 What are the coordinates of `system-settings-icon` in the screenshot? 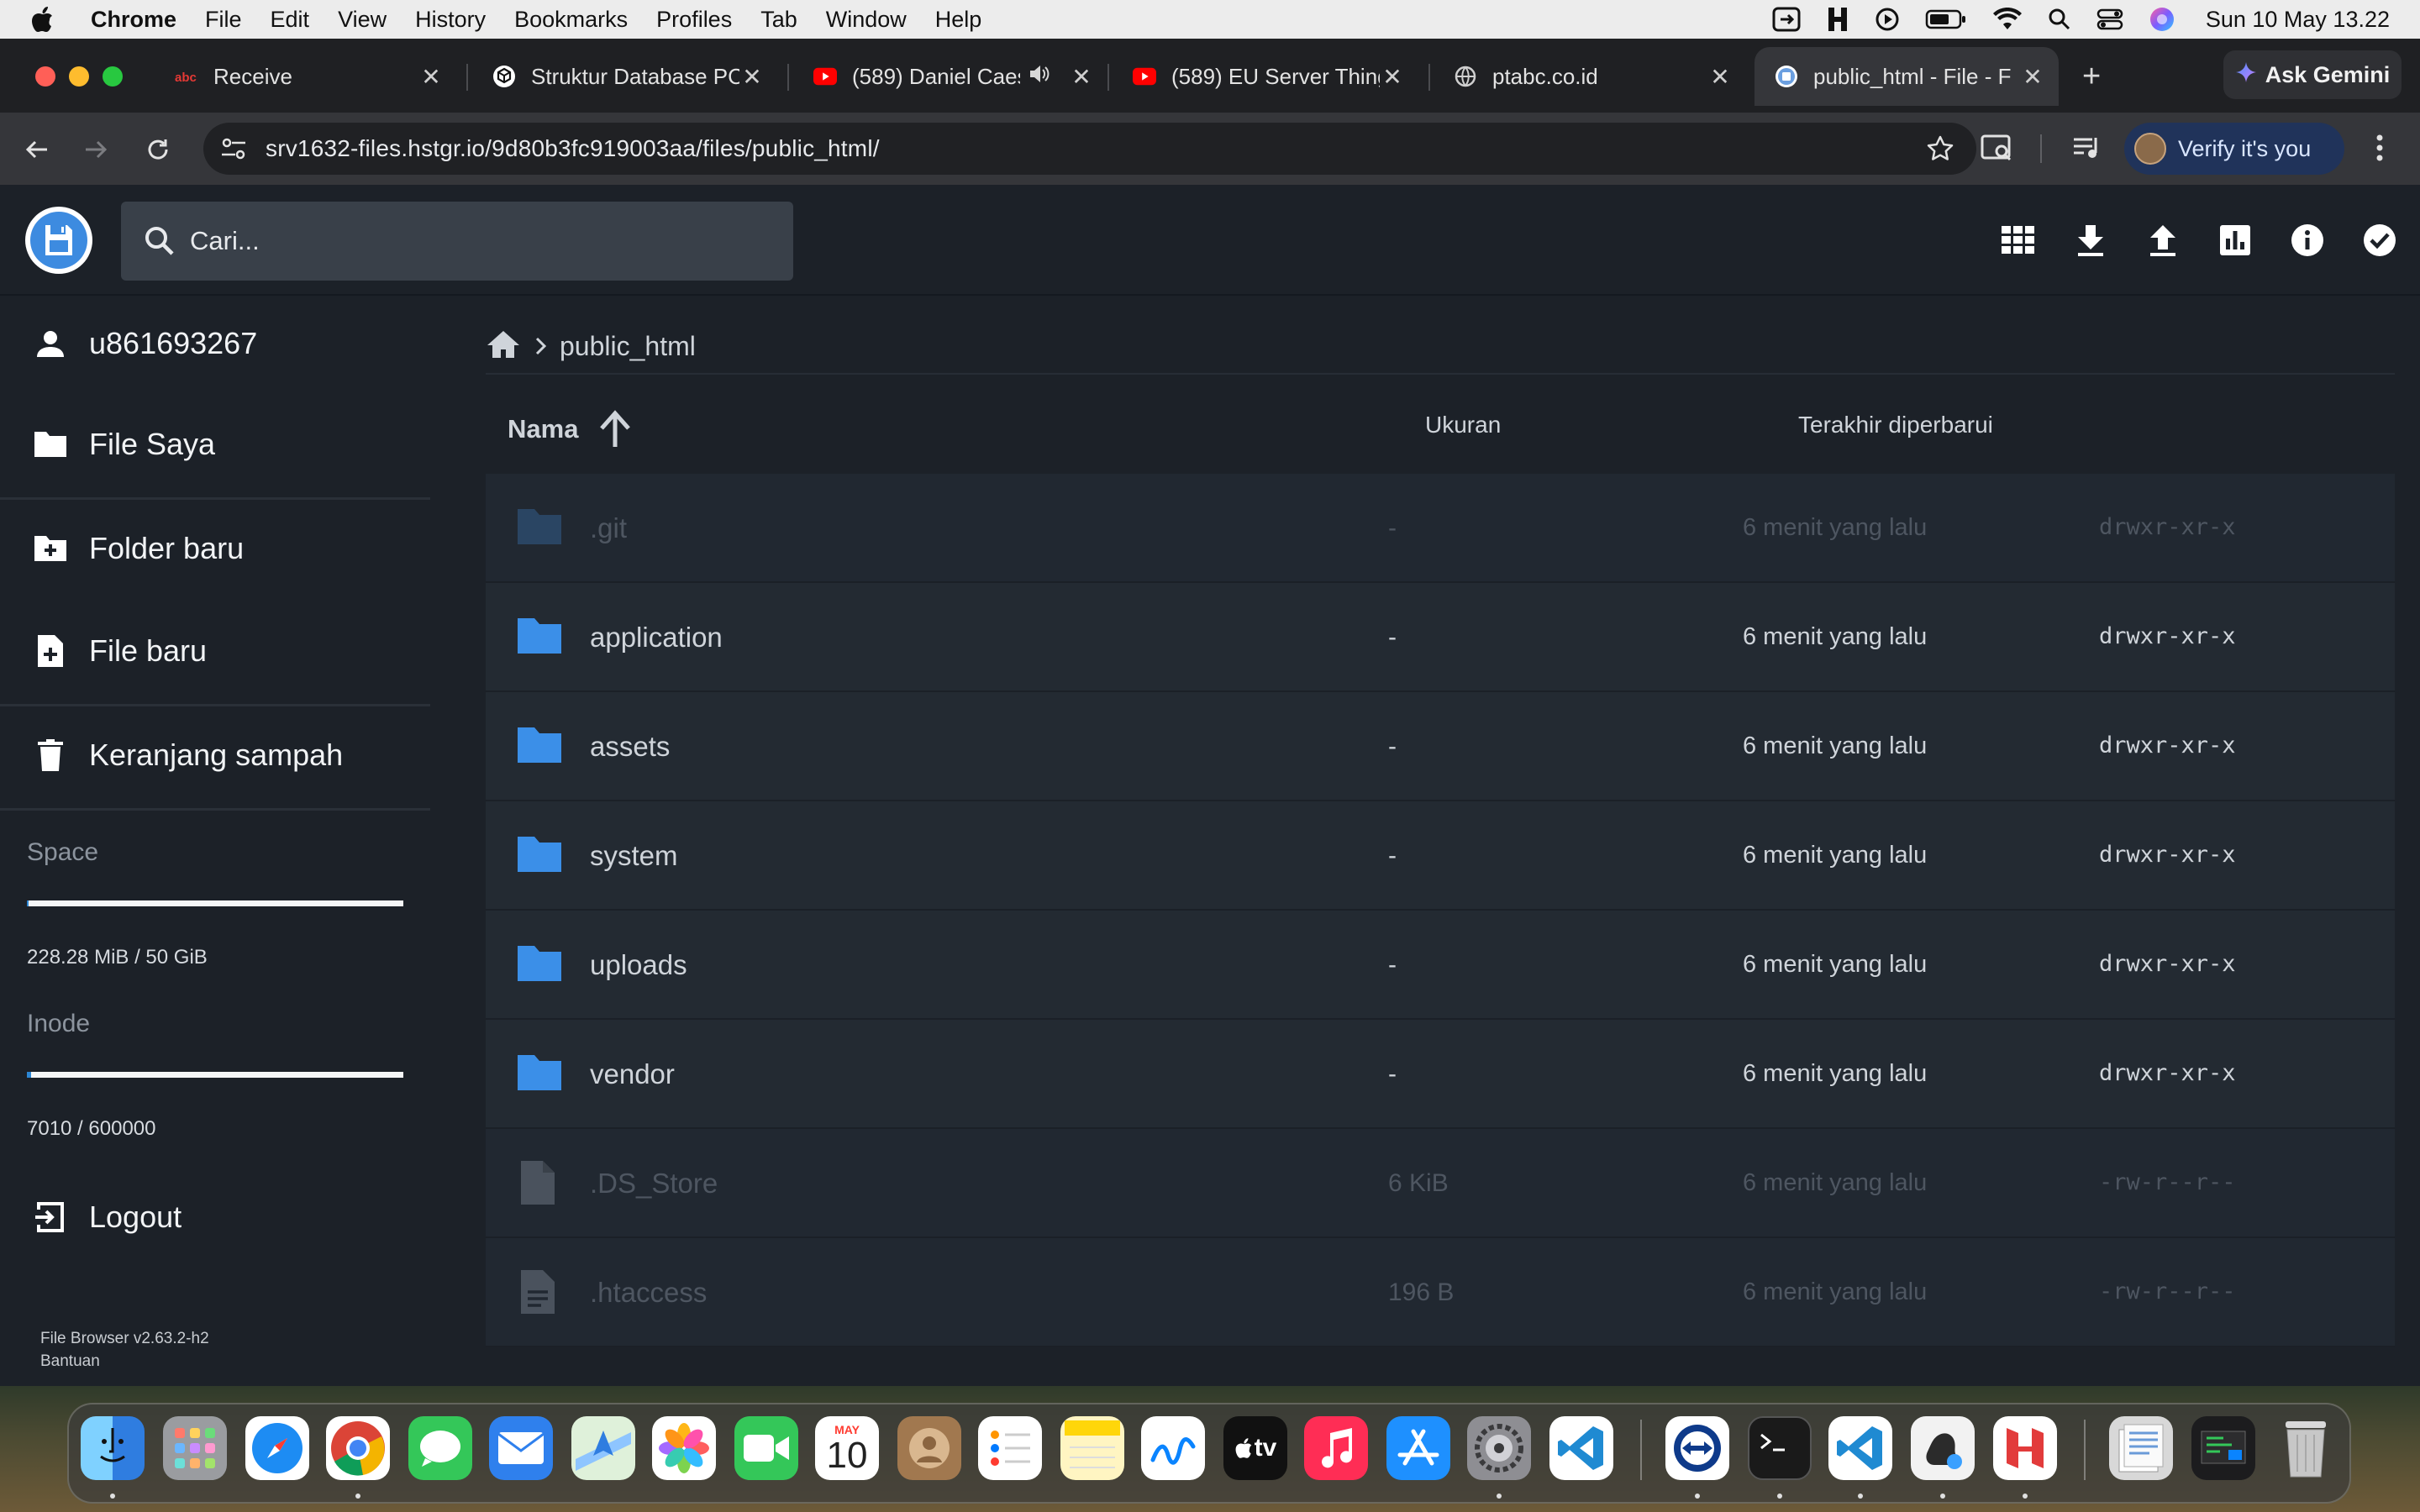 It's located at (1499, 1448).